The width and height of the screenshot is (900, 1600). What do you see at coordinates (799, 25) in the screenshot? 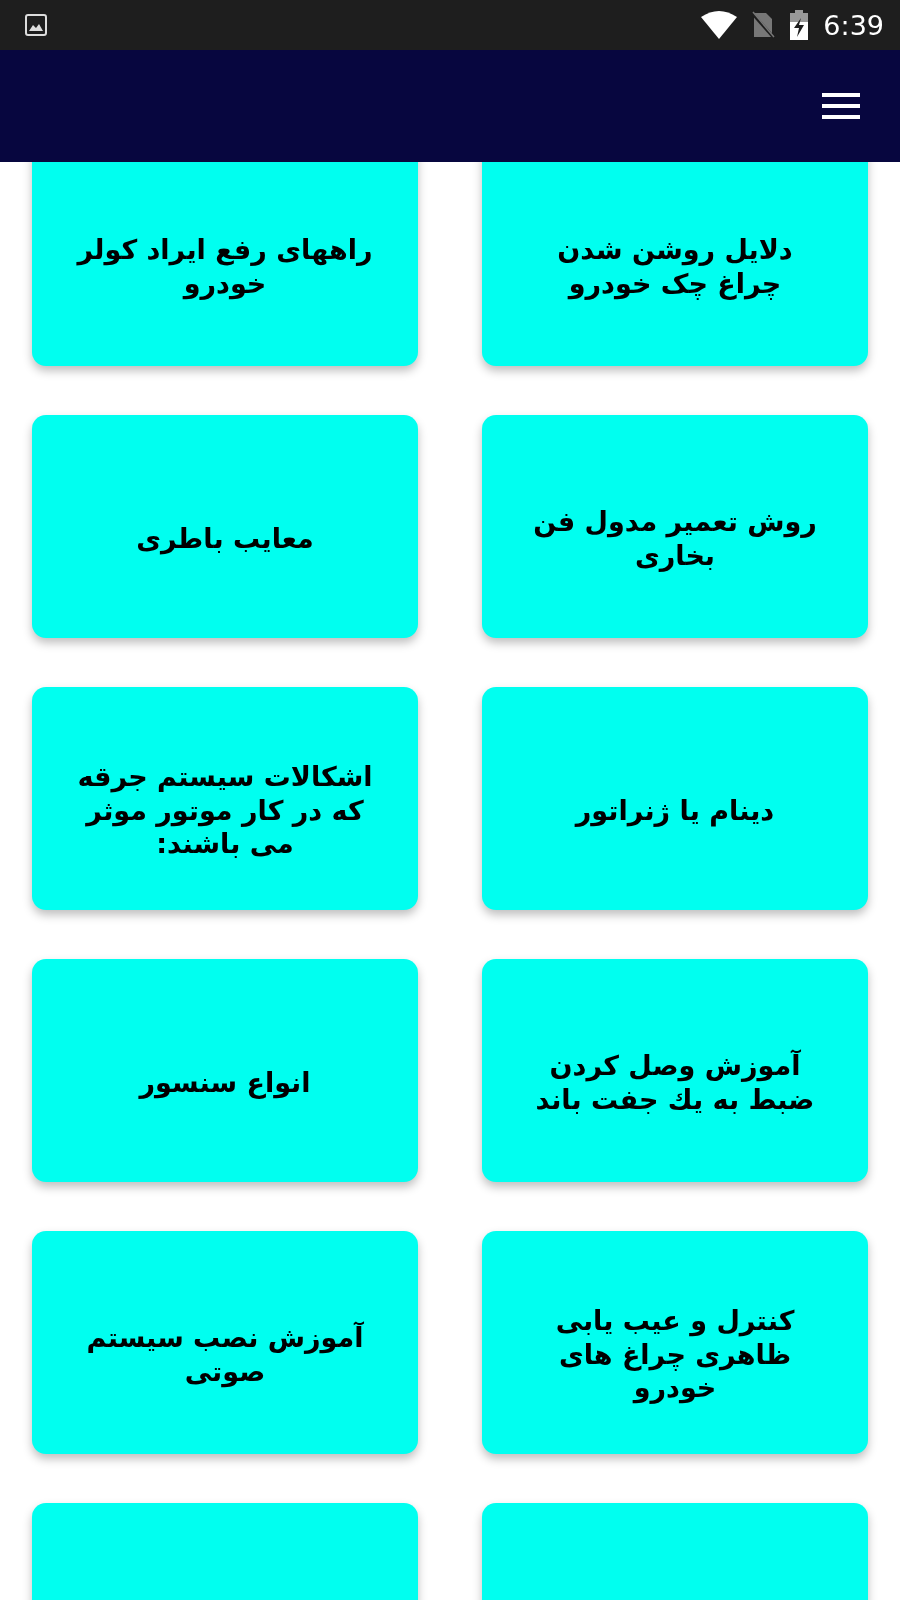
I see `battery-charging-icon` at bounding box center [799, 25].